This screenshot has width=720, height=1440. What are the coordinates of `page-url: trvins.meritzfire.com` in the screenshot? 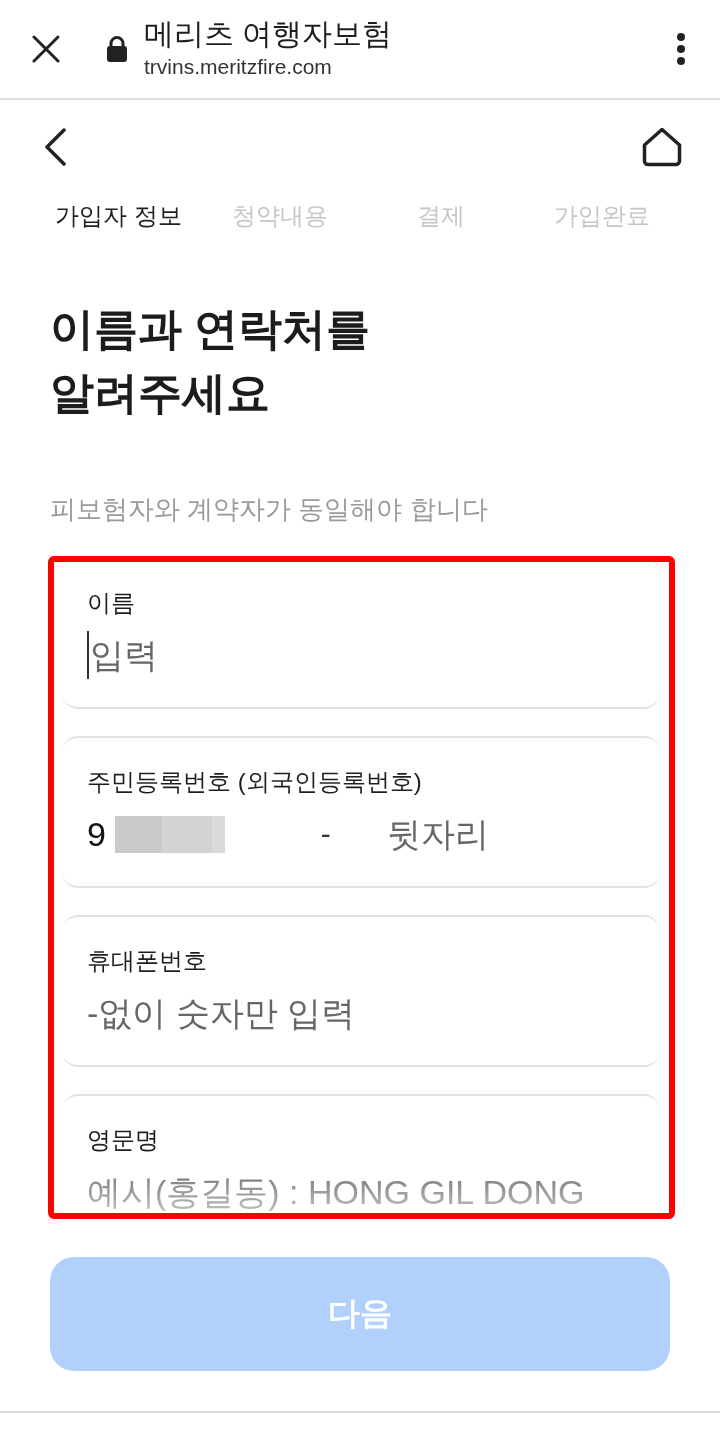 It's located at (238, 67).